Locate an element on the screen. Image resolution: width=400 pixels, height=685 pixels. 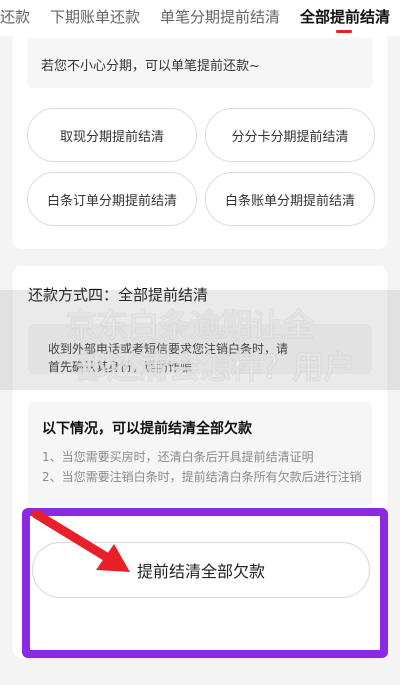
cash-installment-payoff-button: 取现分期提前结清 is located at coordinates (112, 135).